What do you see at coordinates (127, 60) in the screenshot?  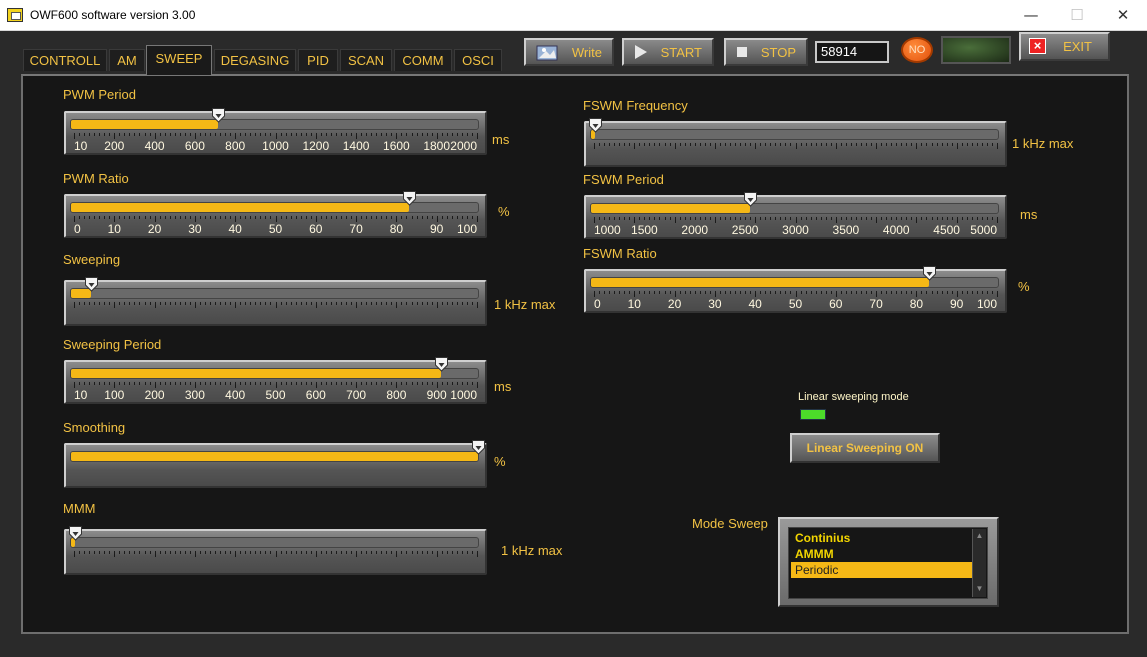 I see `tab-am: AM` at bounding box center [127, 60].